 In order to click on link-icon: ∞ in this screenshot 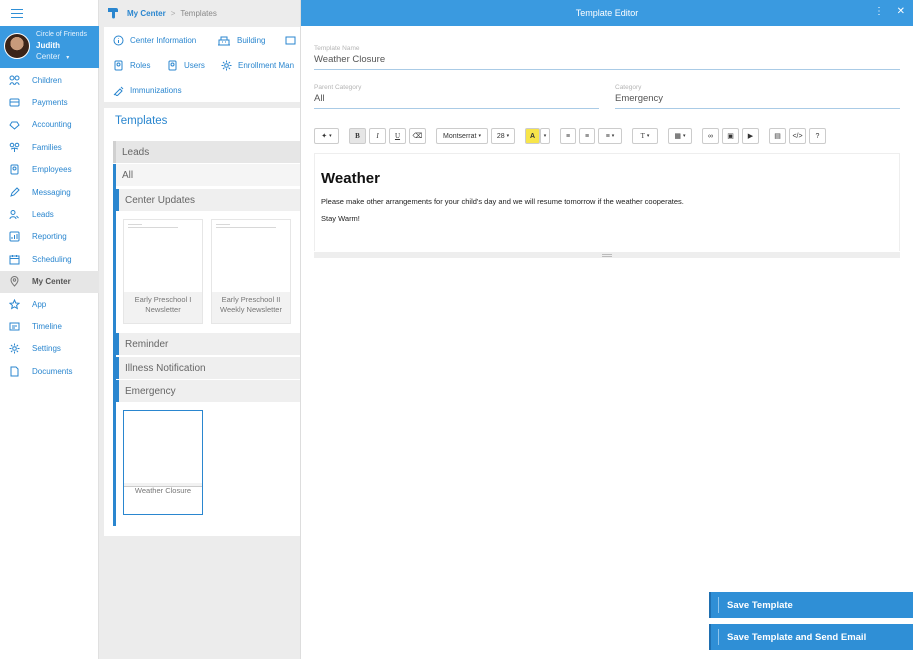, I will do `click(710, 136)`.